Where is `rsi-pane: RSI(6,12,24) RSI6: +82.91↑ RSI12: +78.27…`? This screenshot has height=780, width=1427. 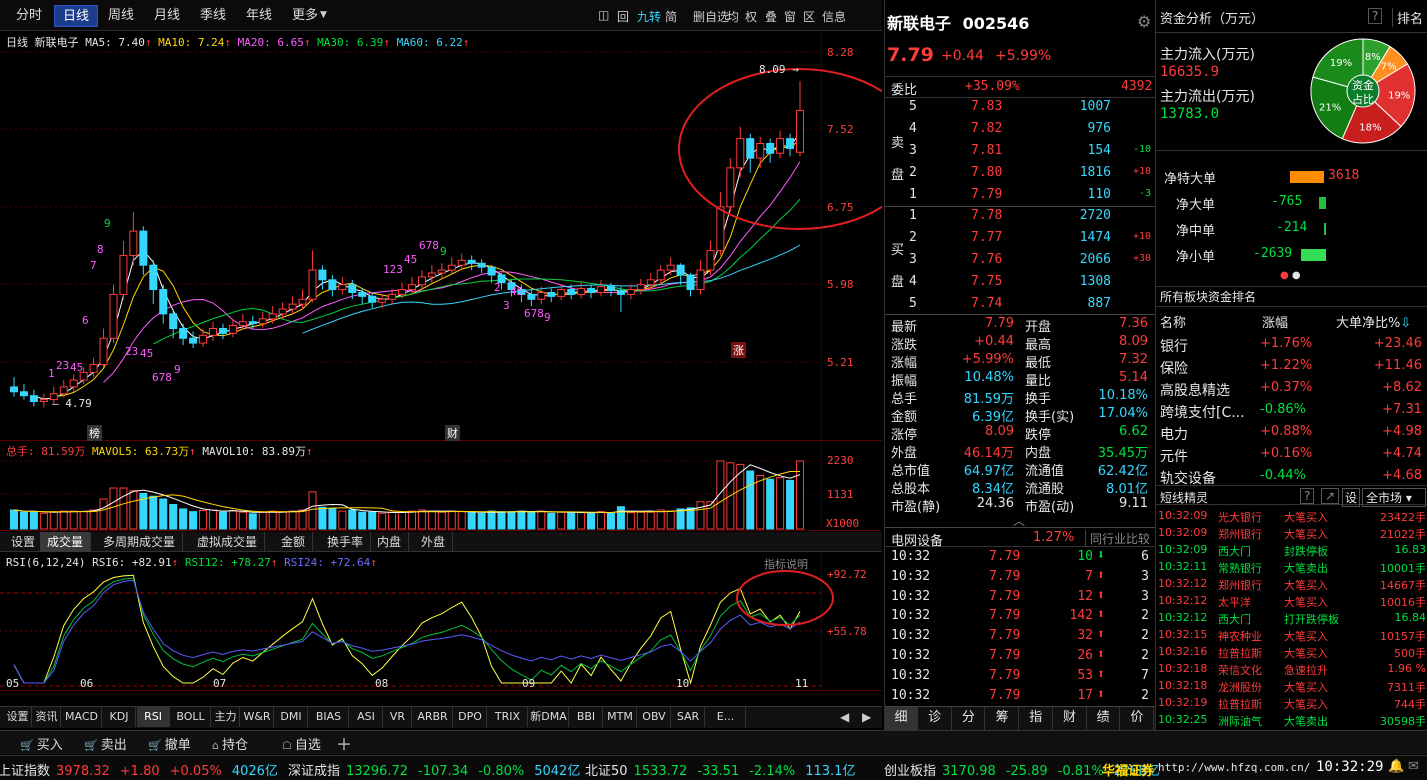
rsi-pane: RSI(6,12,24) RSI6: +82.91↑ RSI12: +78.27… is located at coordinates (441, 622).